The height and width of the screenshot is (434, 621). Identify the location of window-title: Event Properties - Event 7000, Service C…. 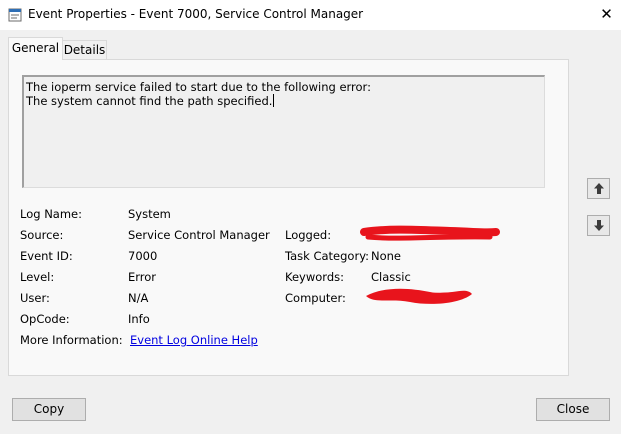
(196, 14).